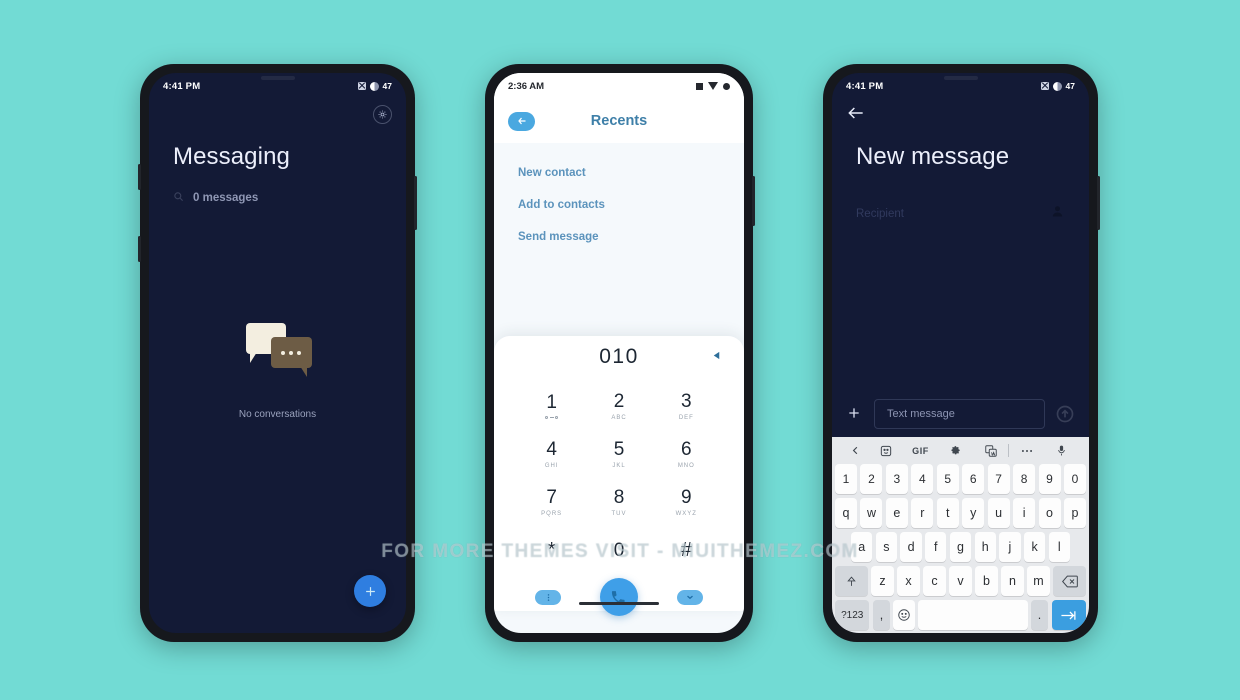  What do you see at coordinates (973, 479) in the screenshot?
I see `key-6: 6` at bounding box center [973, 479].